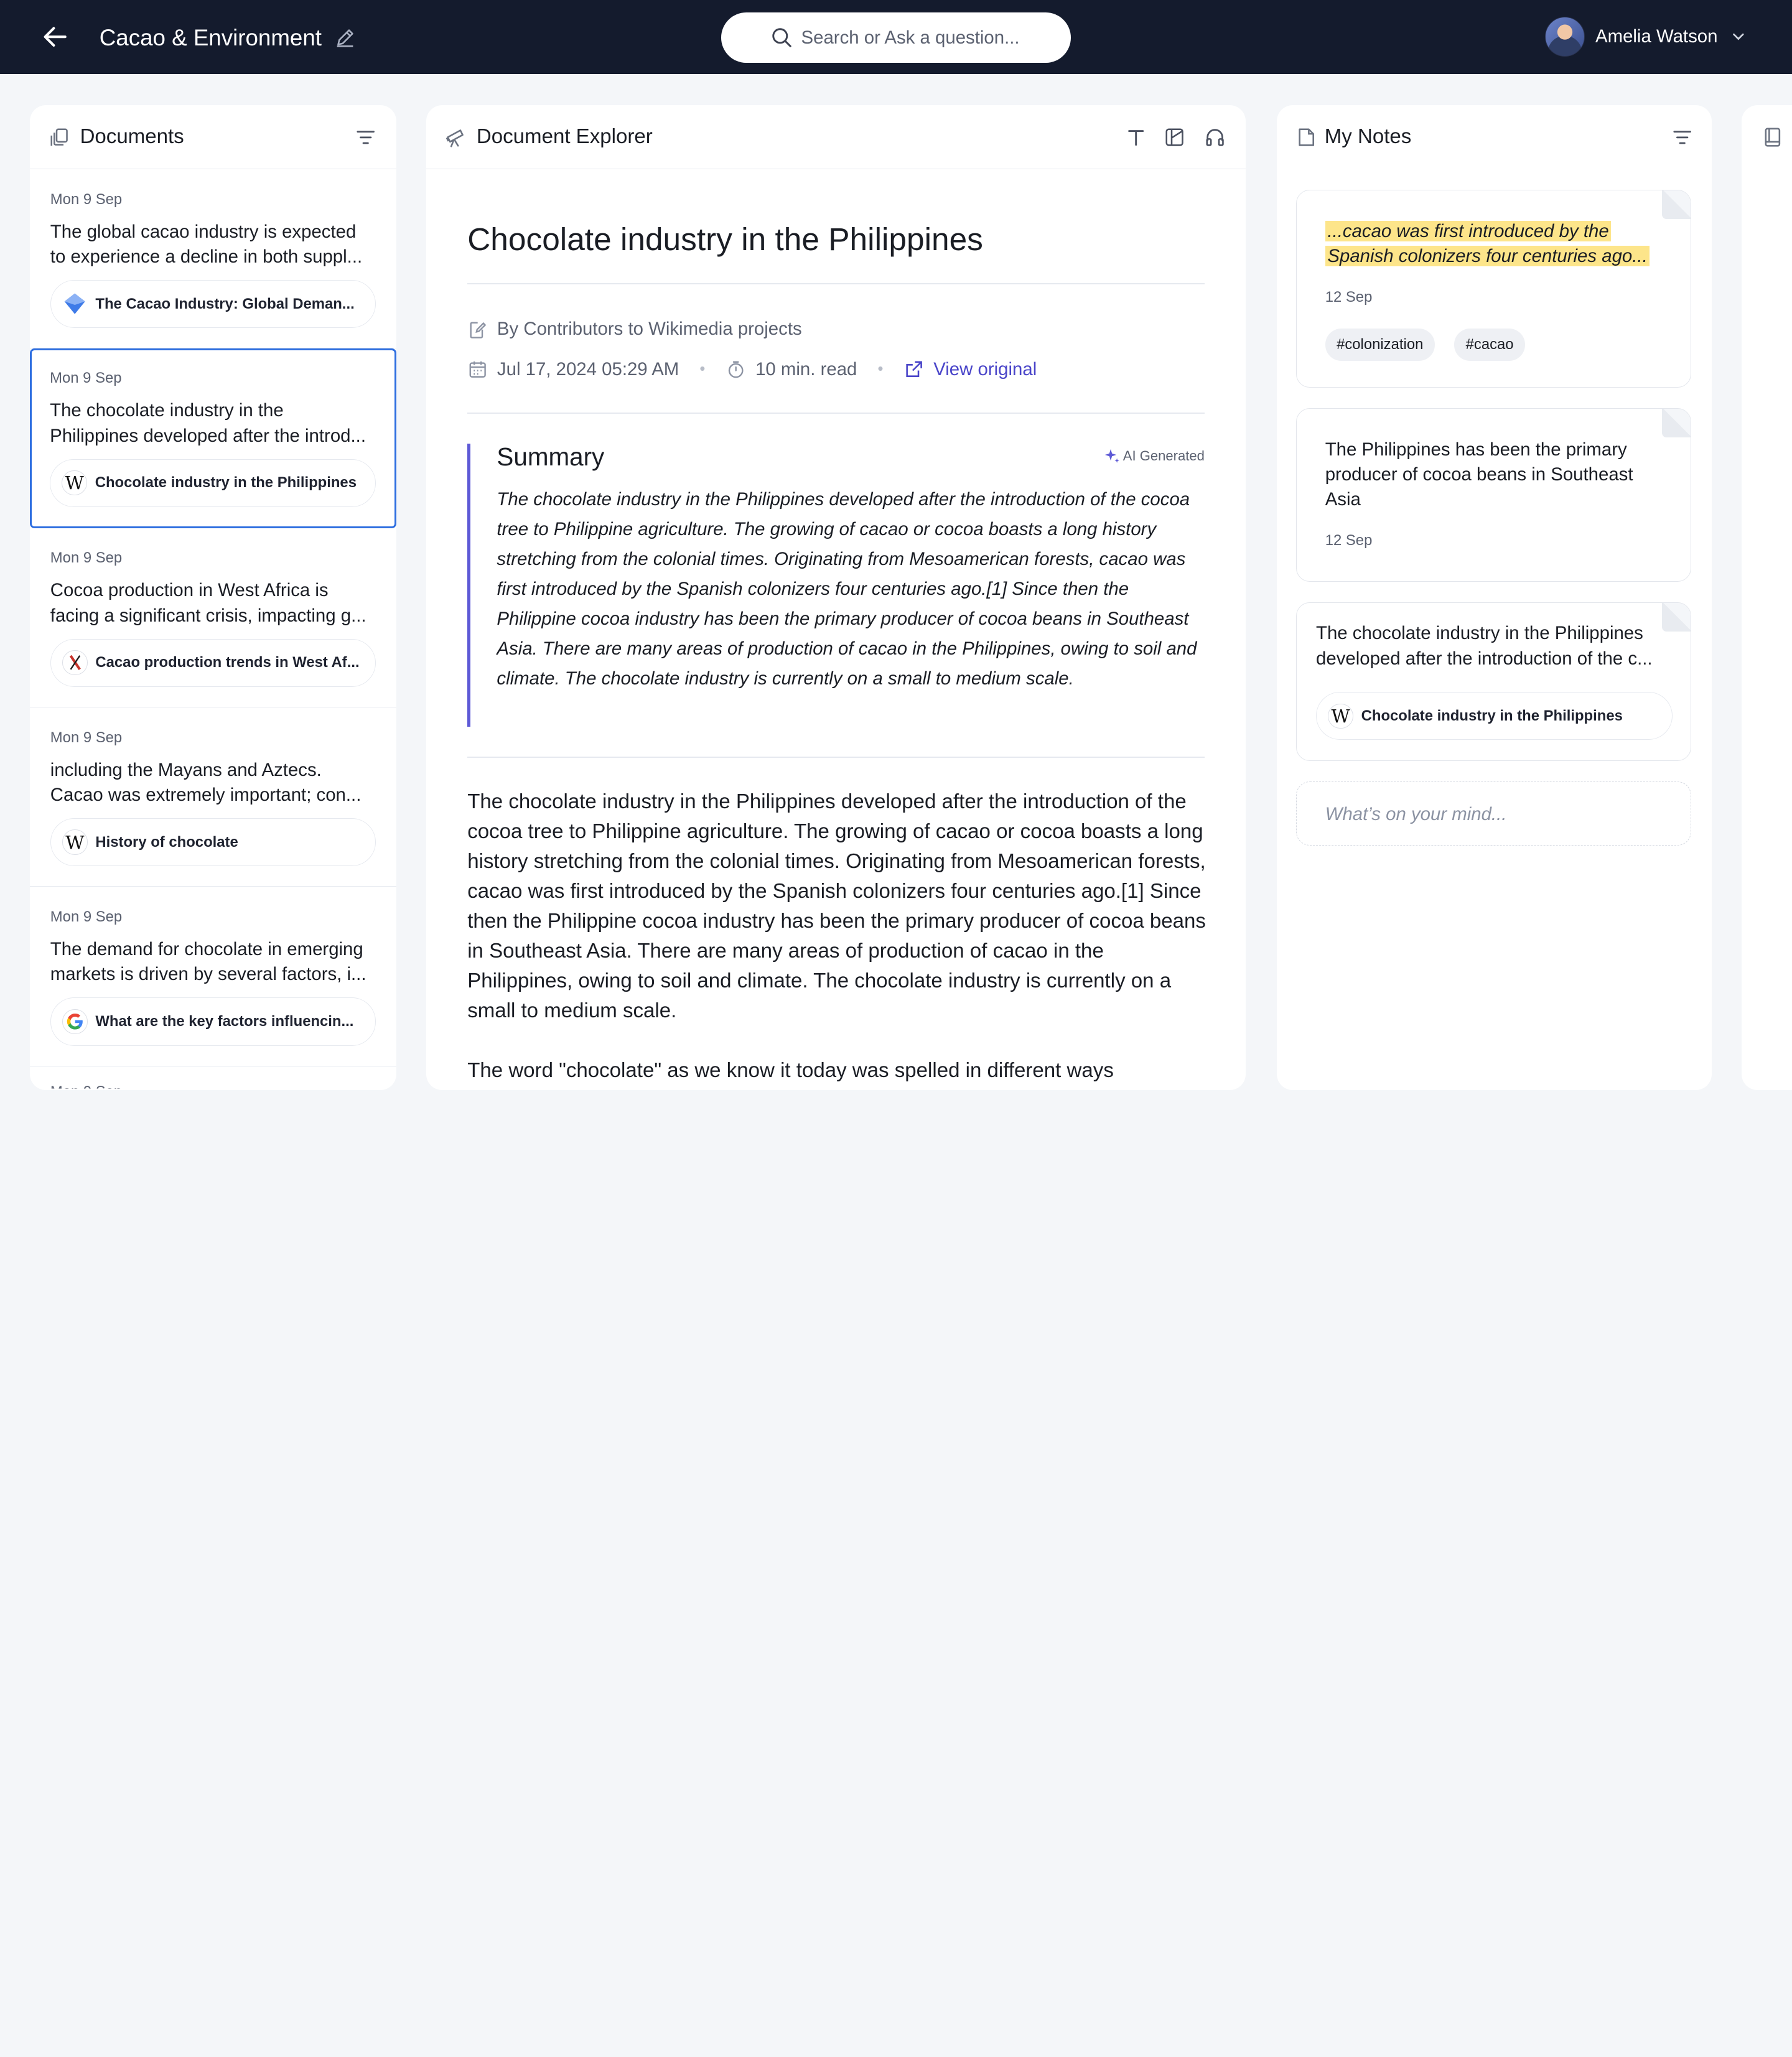 Image resolution: width=1792 pixels, height=2057 pixels. Describe the element at coordinates (1380, 345) in the screenshot. I see `tag-colonization: #colonization` at that location.